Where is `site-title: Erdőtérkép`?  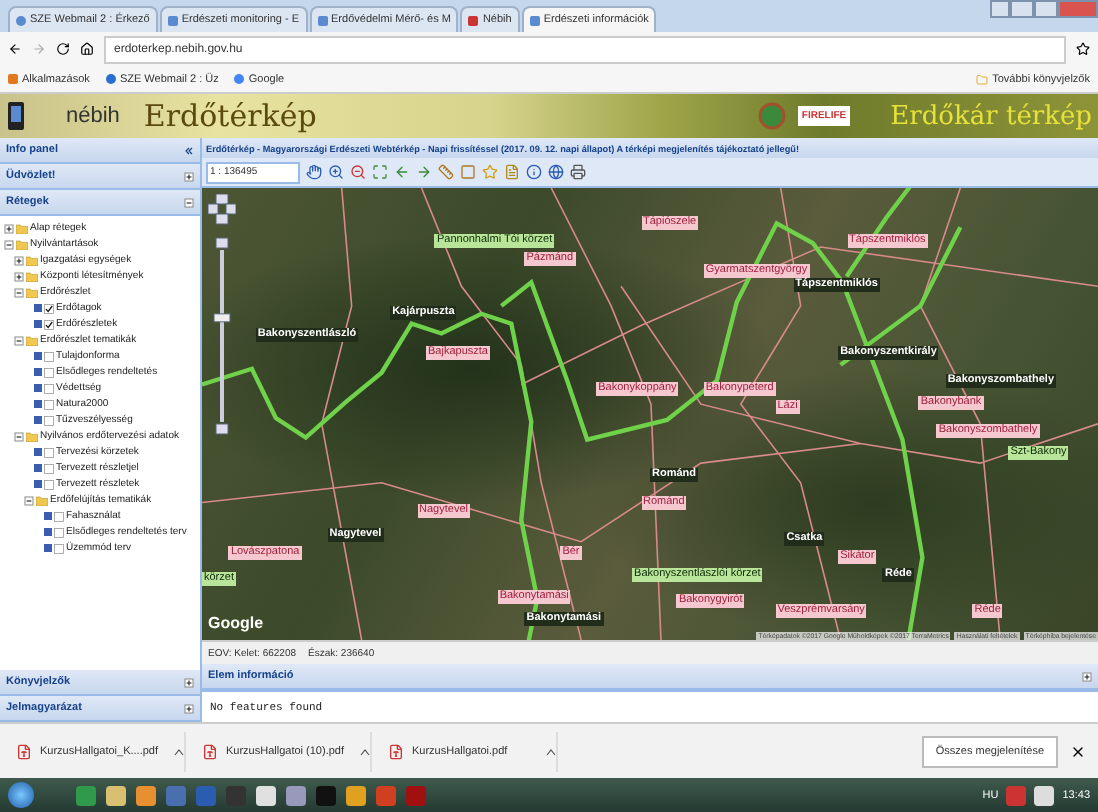 site-title: Erdőtérkép is located at coordinates (230, 116).